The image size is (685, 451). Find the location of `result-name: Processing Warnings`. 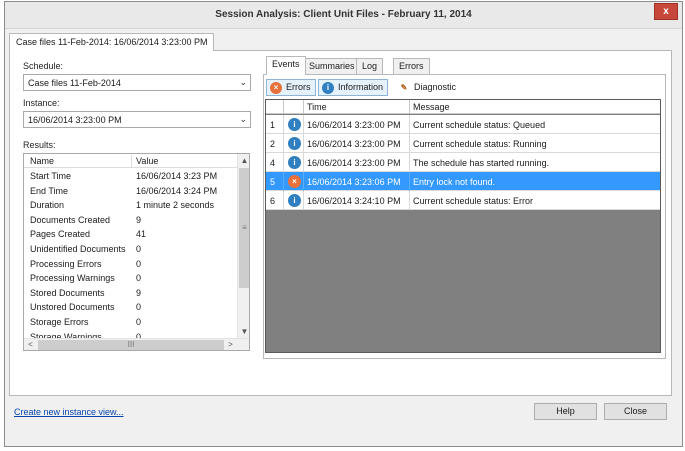

result-name: Processing Warnings is located at coordinates (72, 278).